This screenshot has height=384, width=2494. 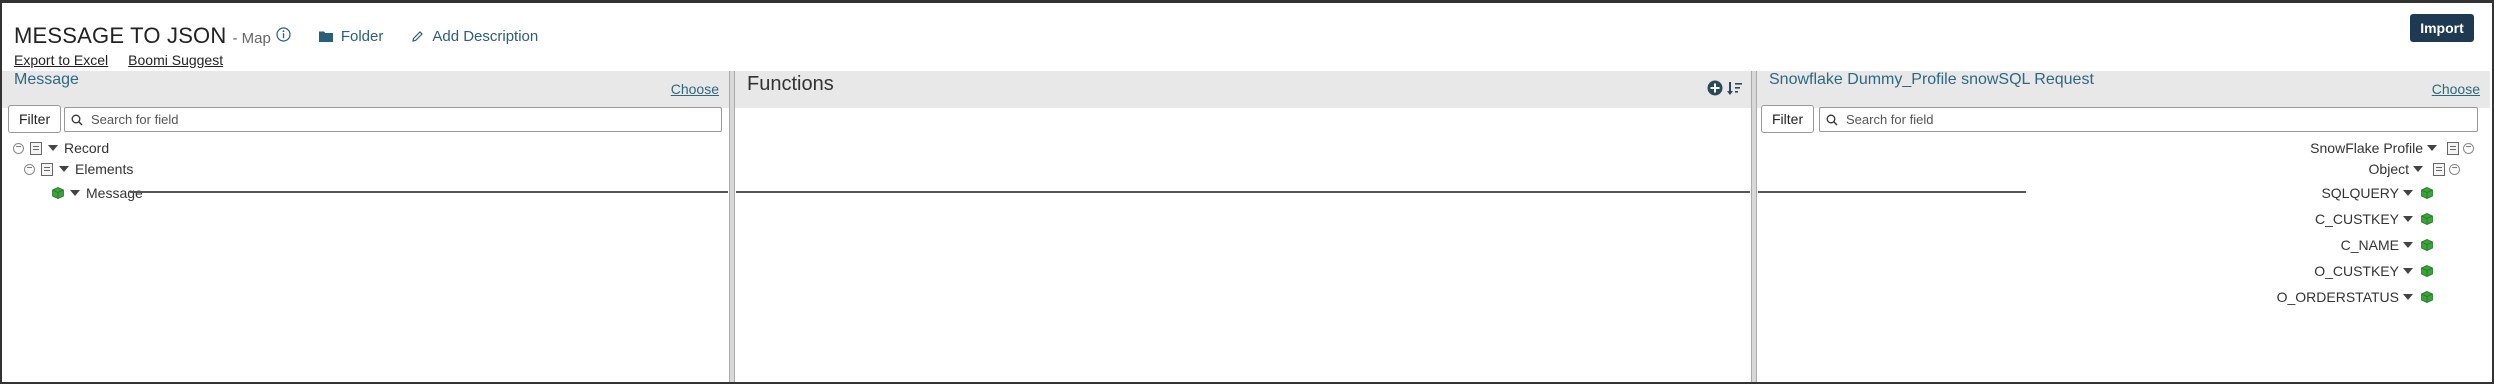 What do you see at coordinates (46, 79) in the screenshot?
I see `source-panel-title: Message` at bounding box center [46, 79].